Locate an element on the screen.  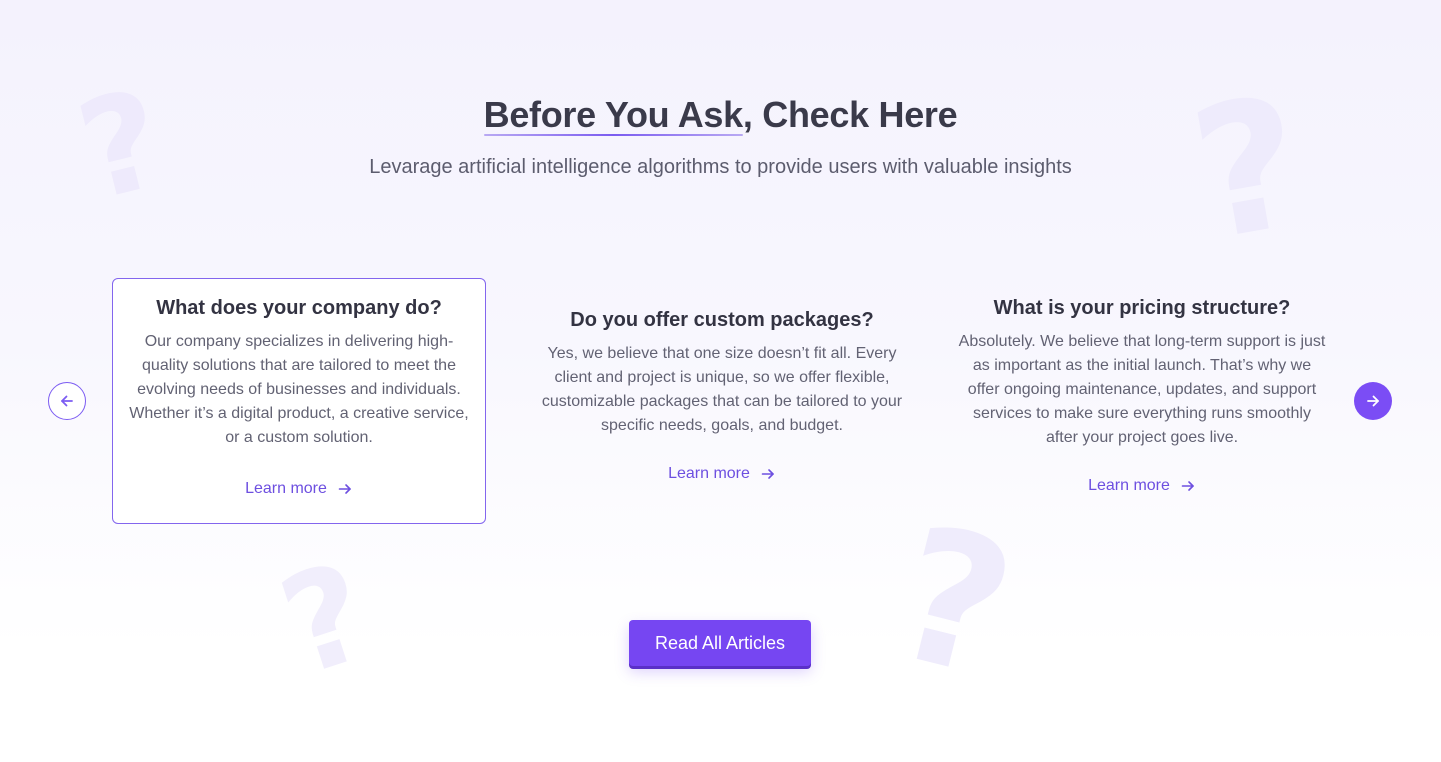
page-title: Before You Ask, Check Here is located at coordinates (720, 115).